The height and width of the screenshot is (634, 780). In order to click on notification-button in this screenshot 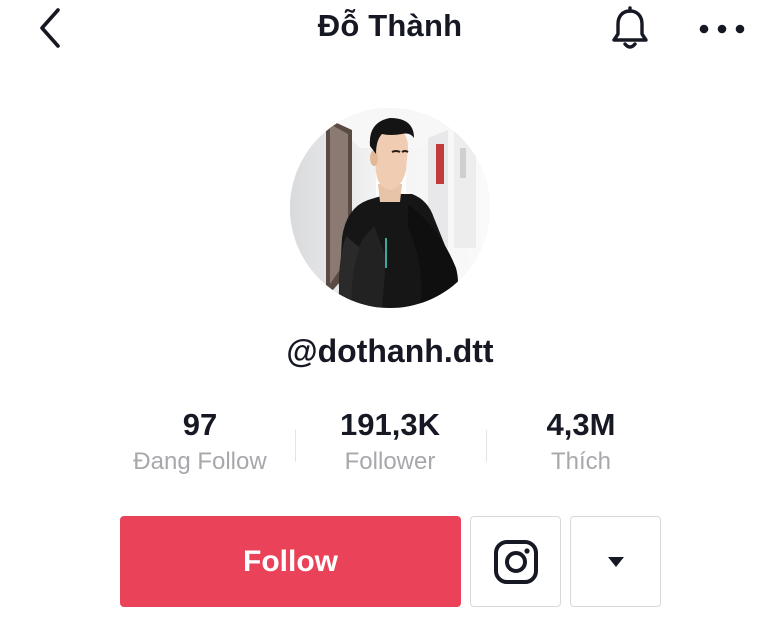, I will do `click(630, 29)`.